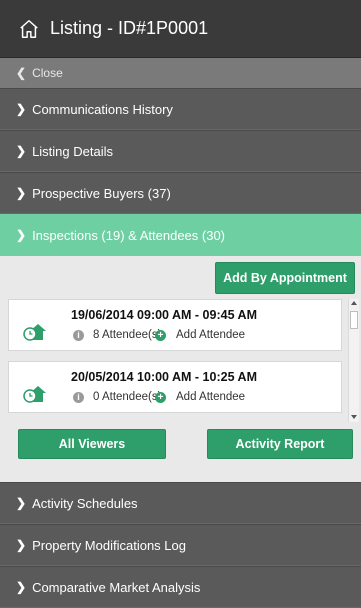  I want to click on attendee-count: 8 Attendee(s), so click(127, 335).